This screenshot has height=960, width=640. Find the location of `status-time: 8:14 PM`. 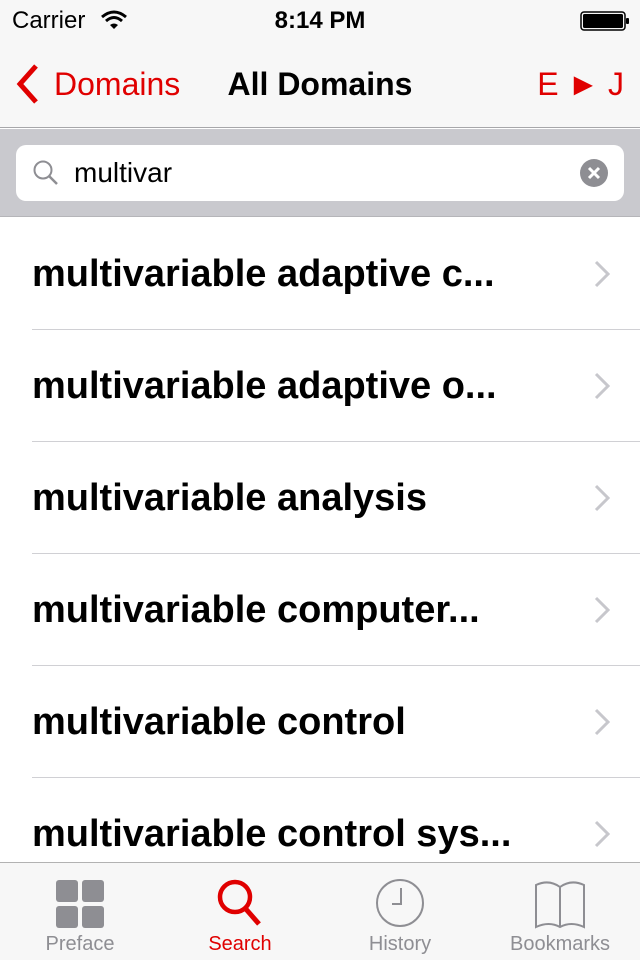

status-time: 8:14 PM is located at coordinates (320, 20).